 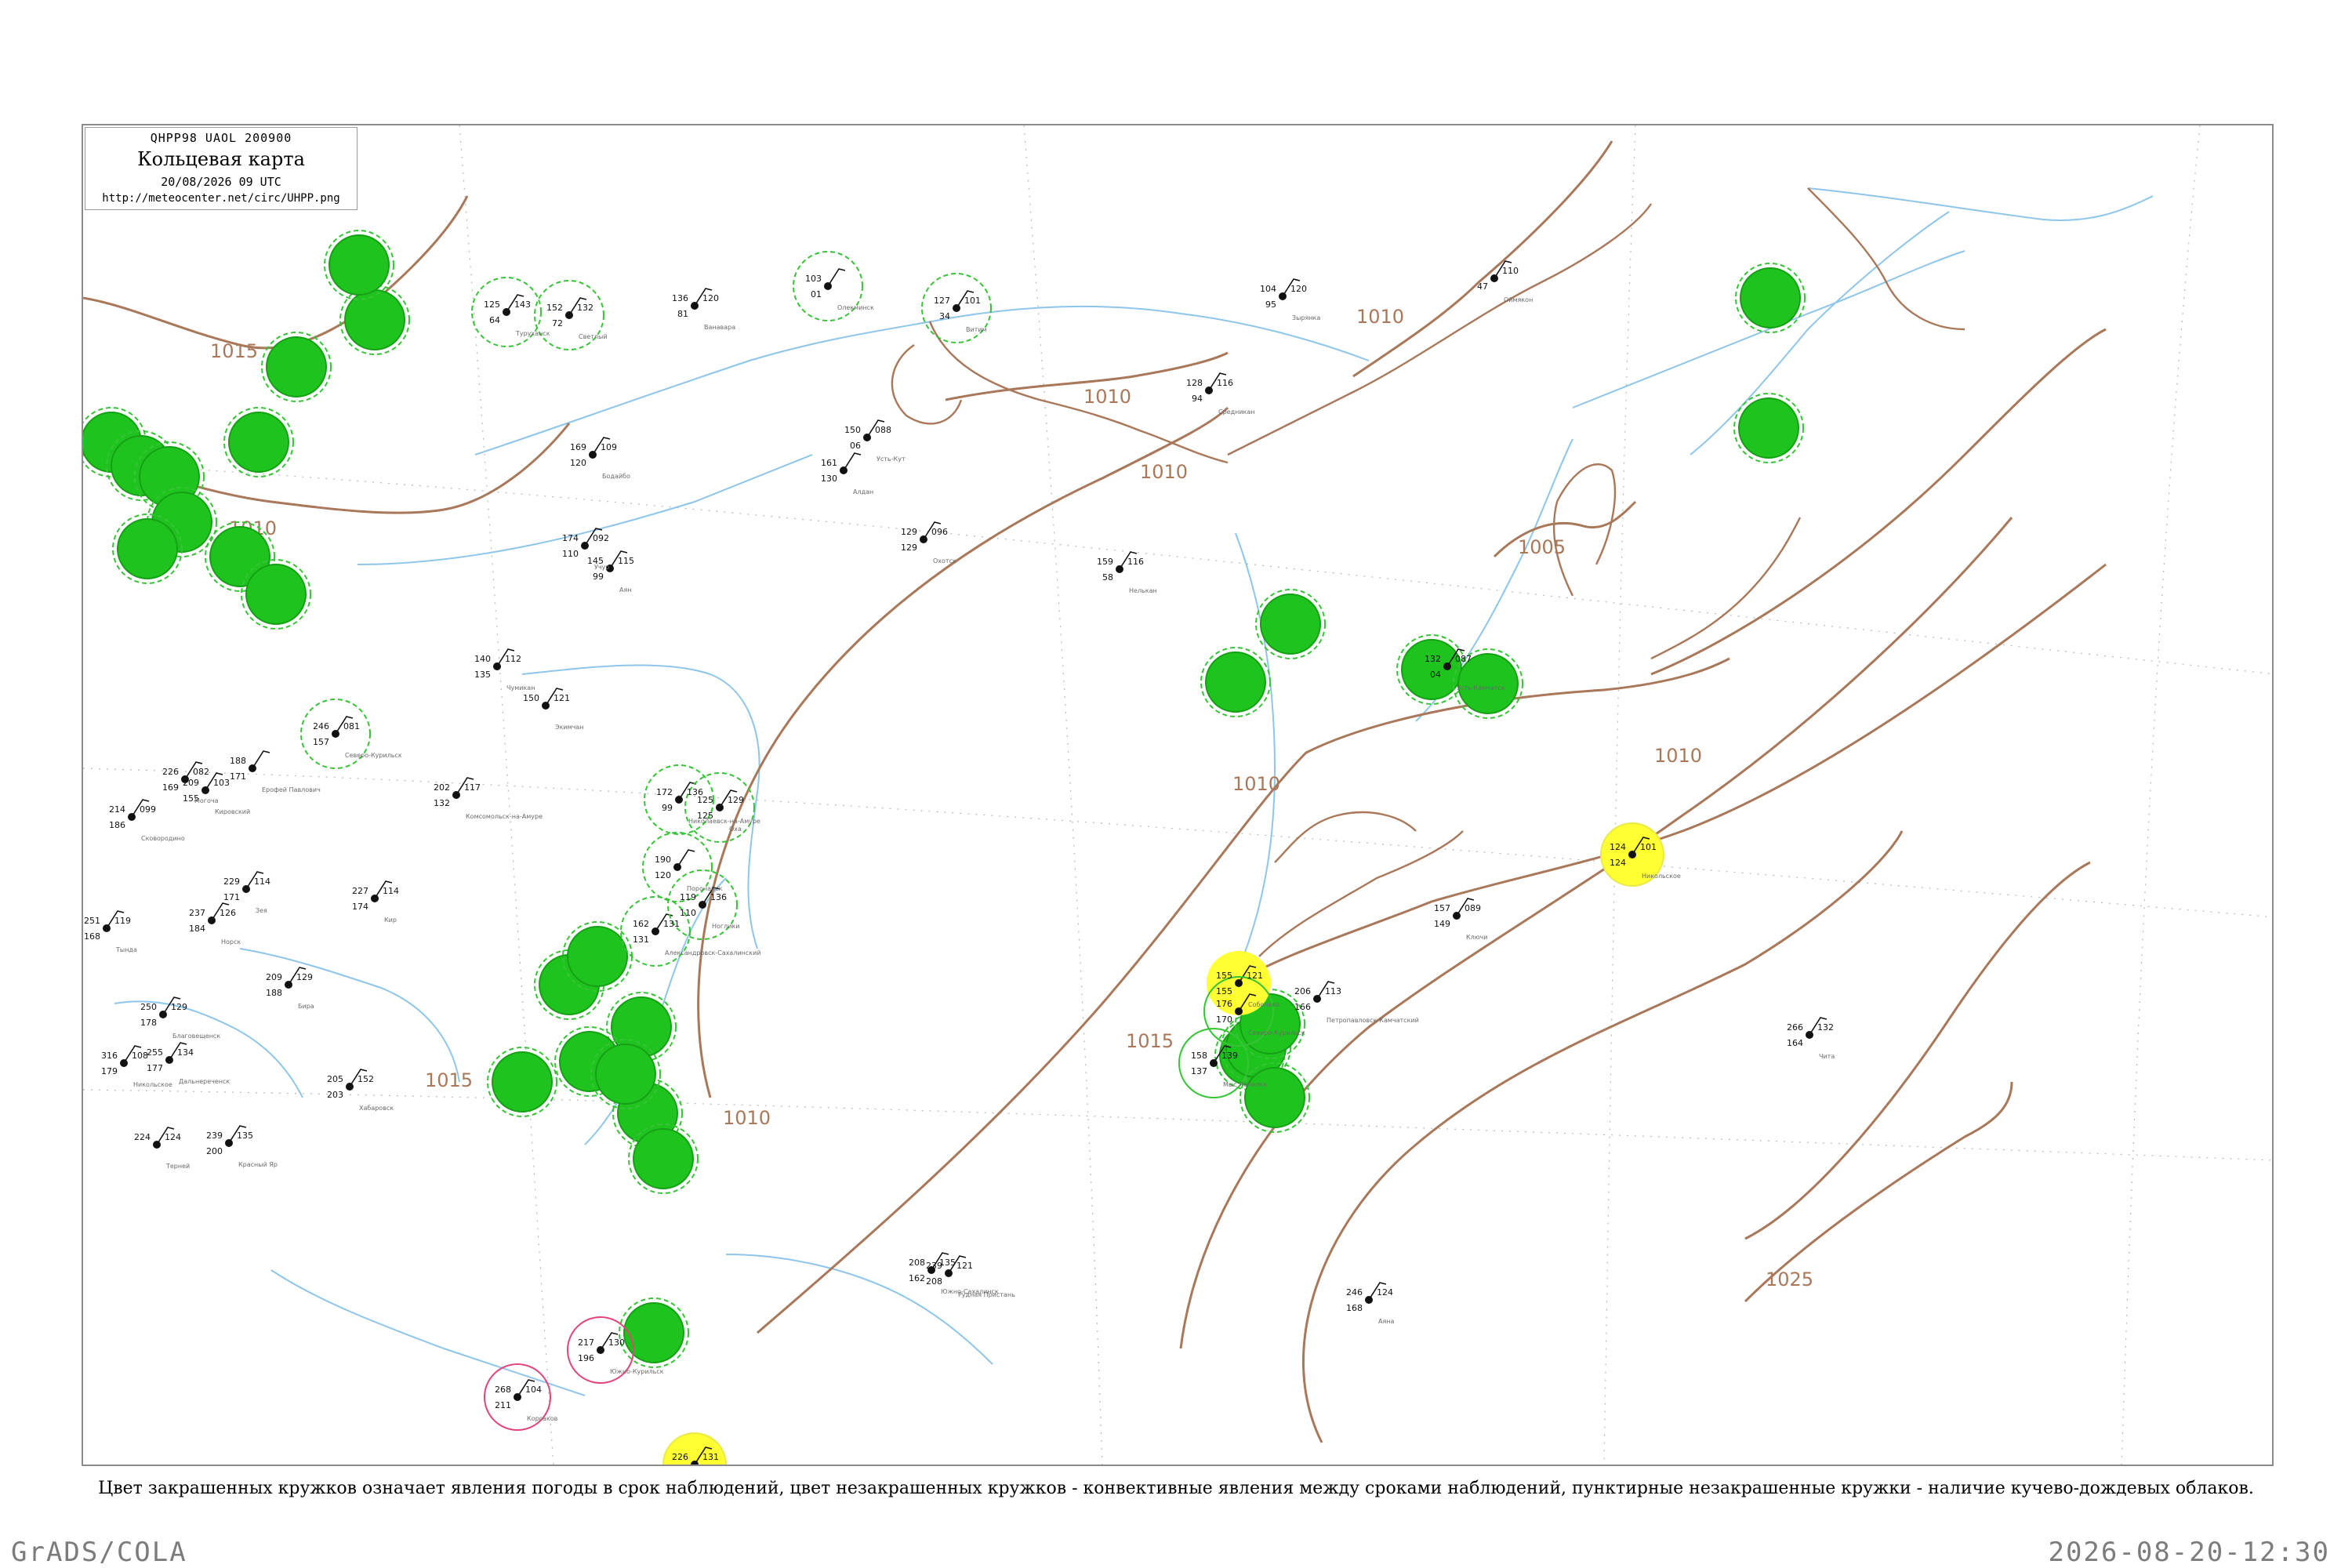 I want to click on station-name: Хабаровск, so click(x=376, y=1108).